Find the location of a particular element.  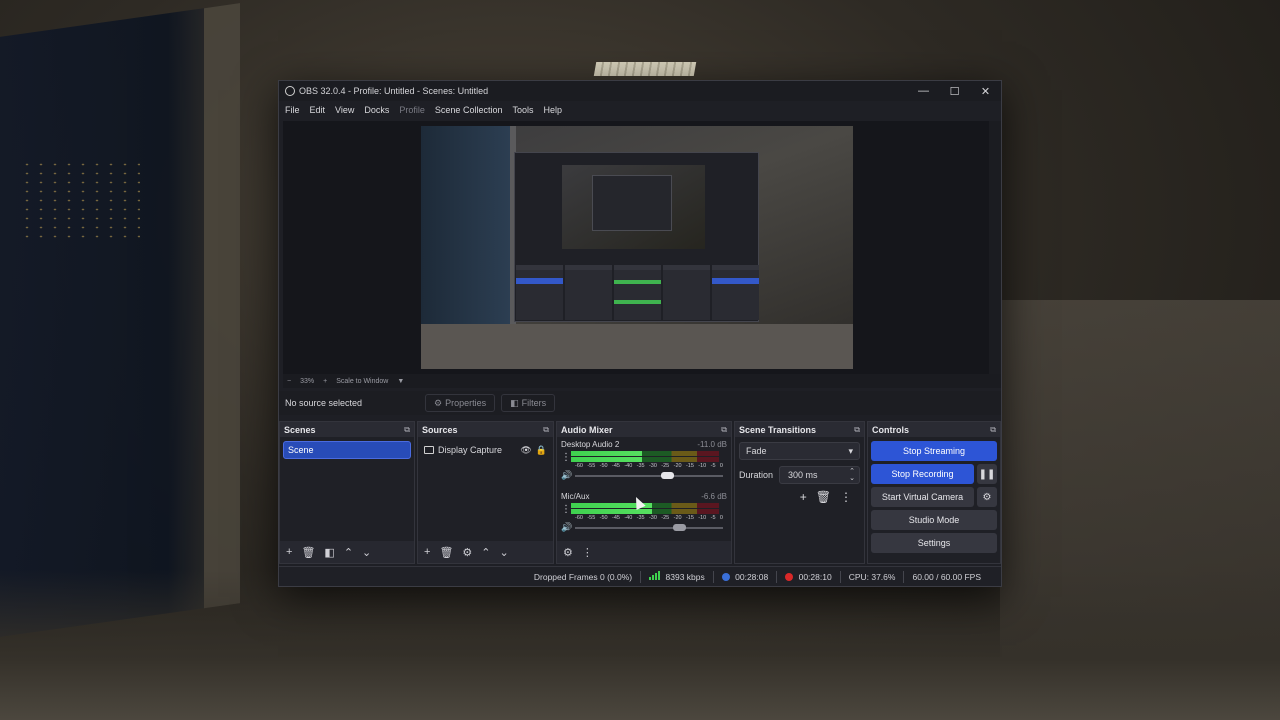

virtual-camera-settings-button: ⚙ is located at coordinates (987, 497).